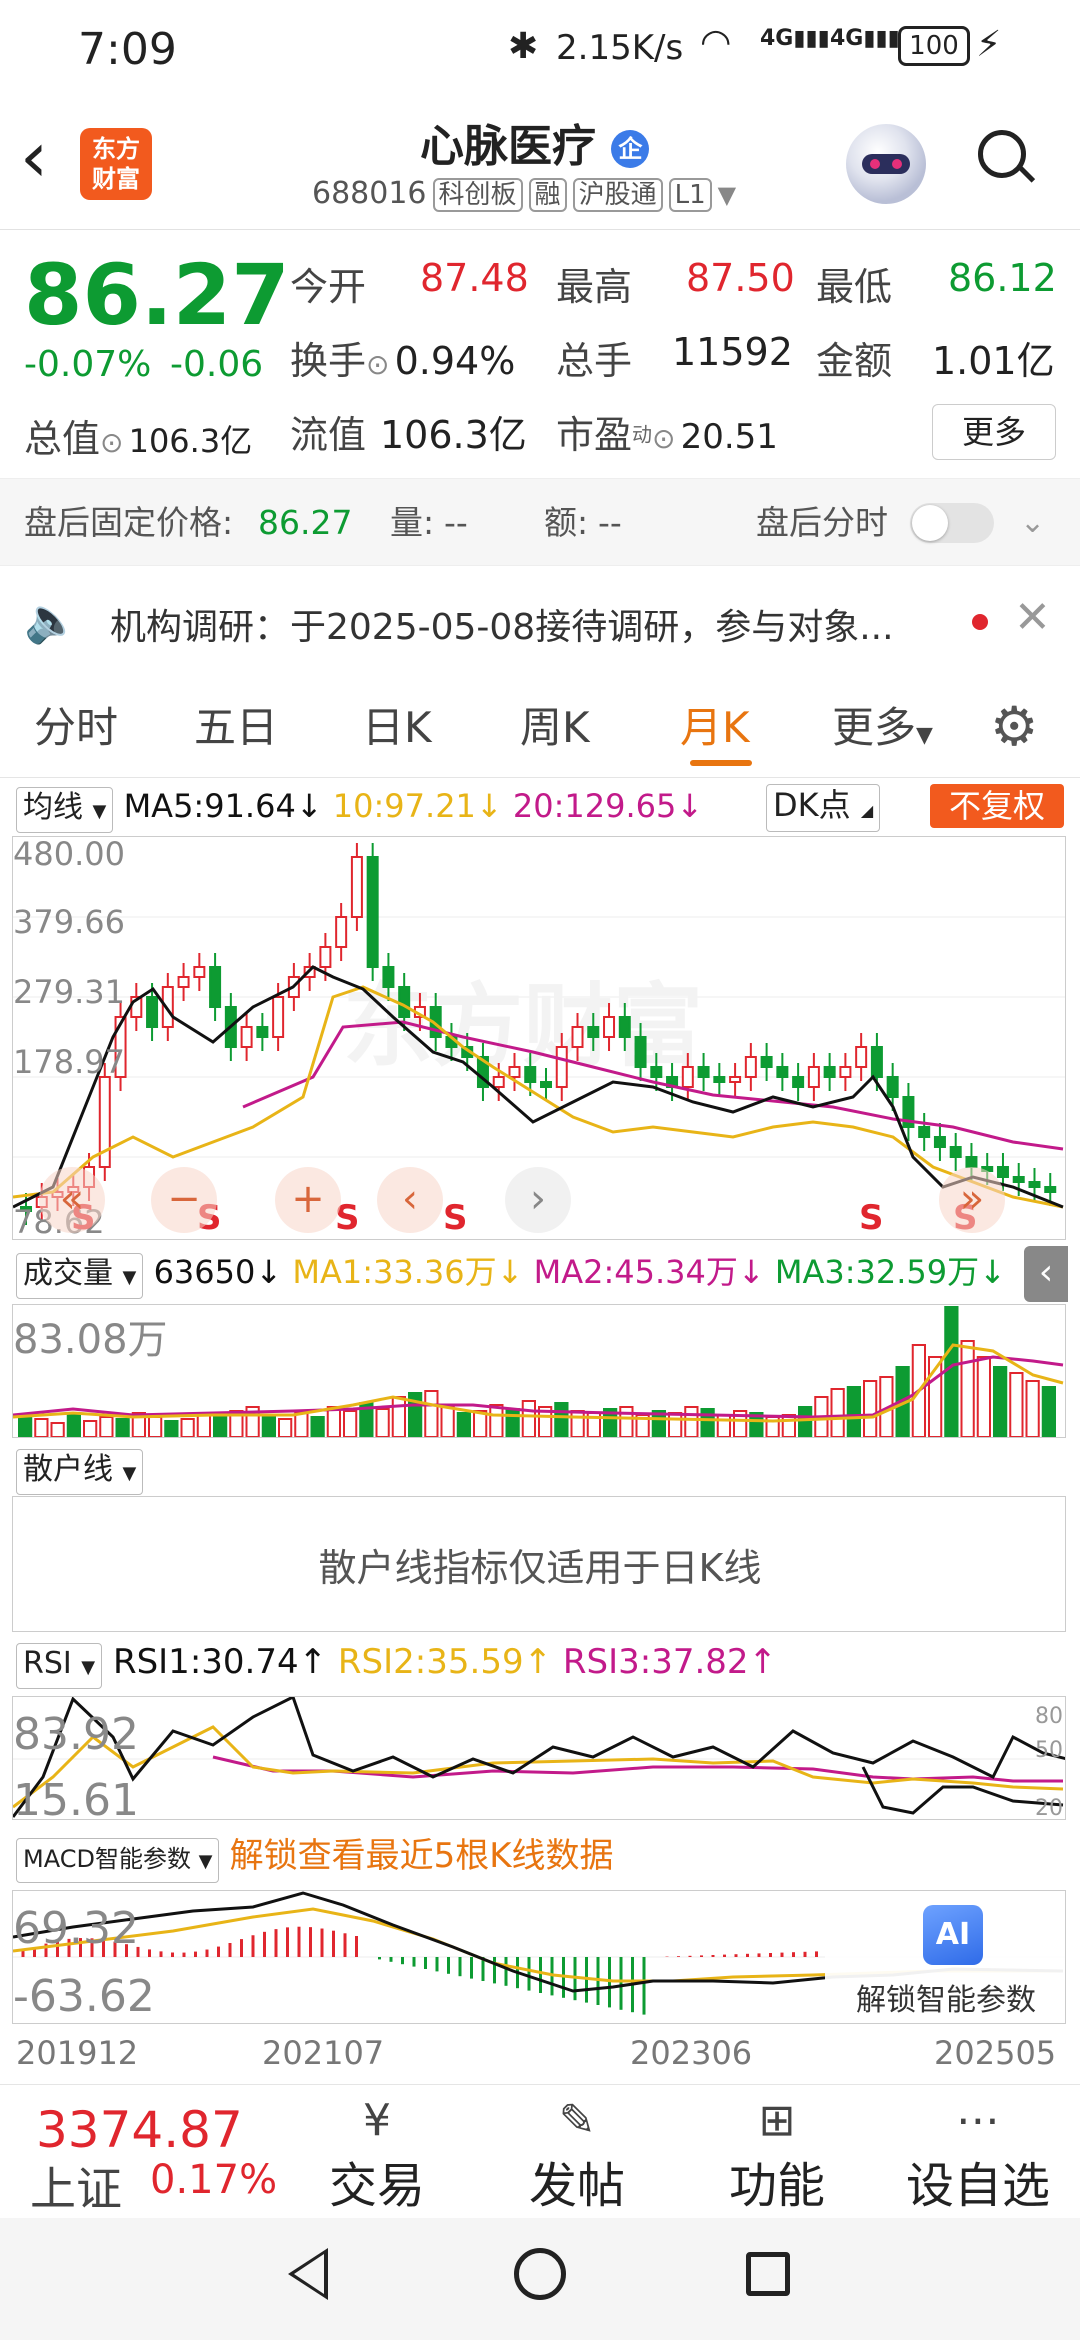 This screenshot has width=1080, height=2340. What do you see at coordinates (978, 2155) in the screenshot?
I see `add-watchlist-button: ⋯ 设自选` at bounding box center [978, 2155].